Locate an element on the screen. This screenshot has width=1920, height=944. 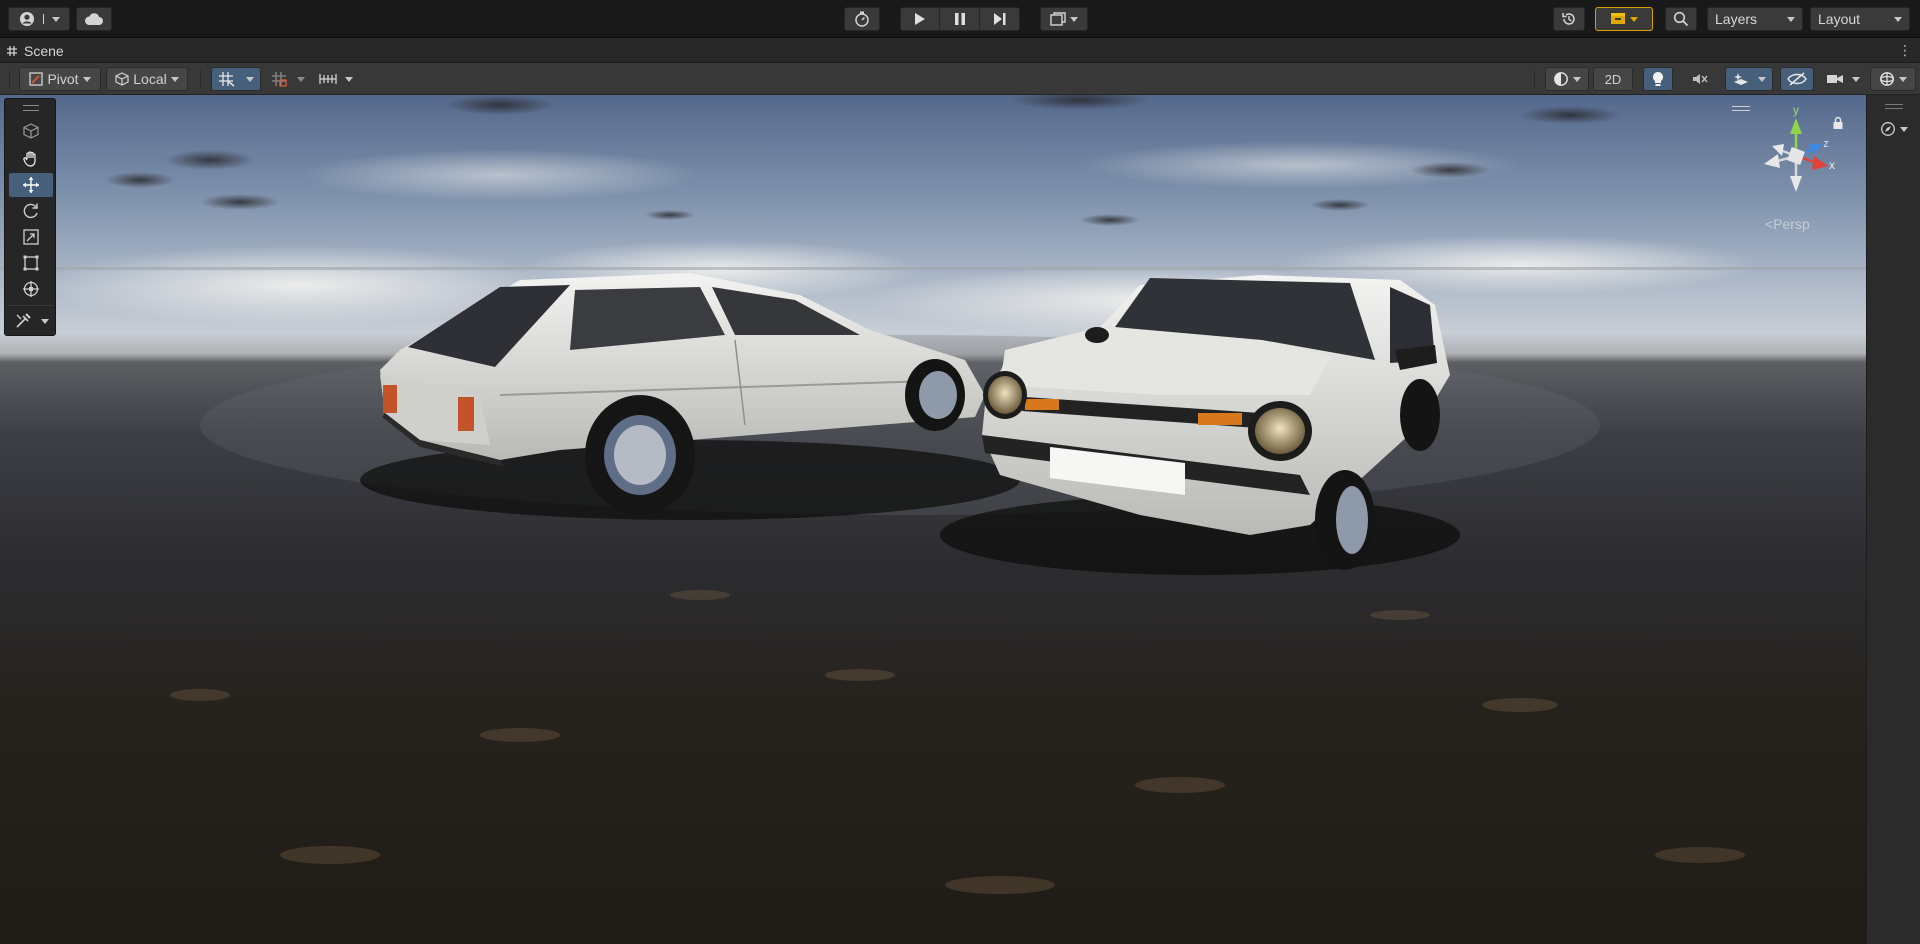
pivot-dropdown: Pivot is located at coordinates (60, 79).